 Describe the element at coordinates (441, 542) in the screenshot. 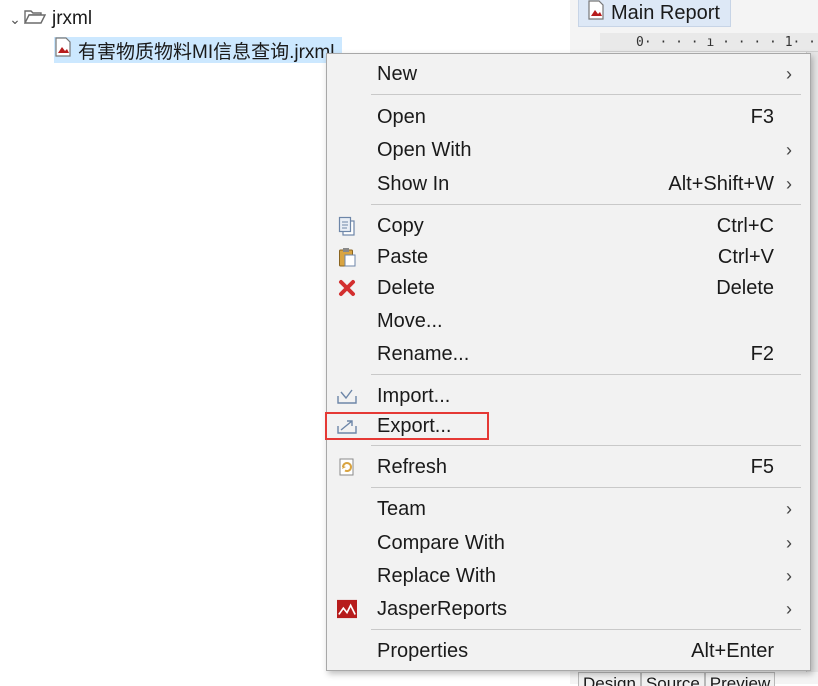

I see `menu-item-label: Compare With` at that location.